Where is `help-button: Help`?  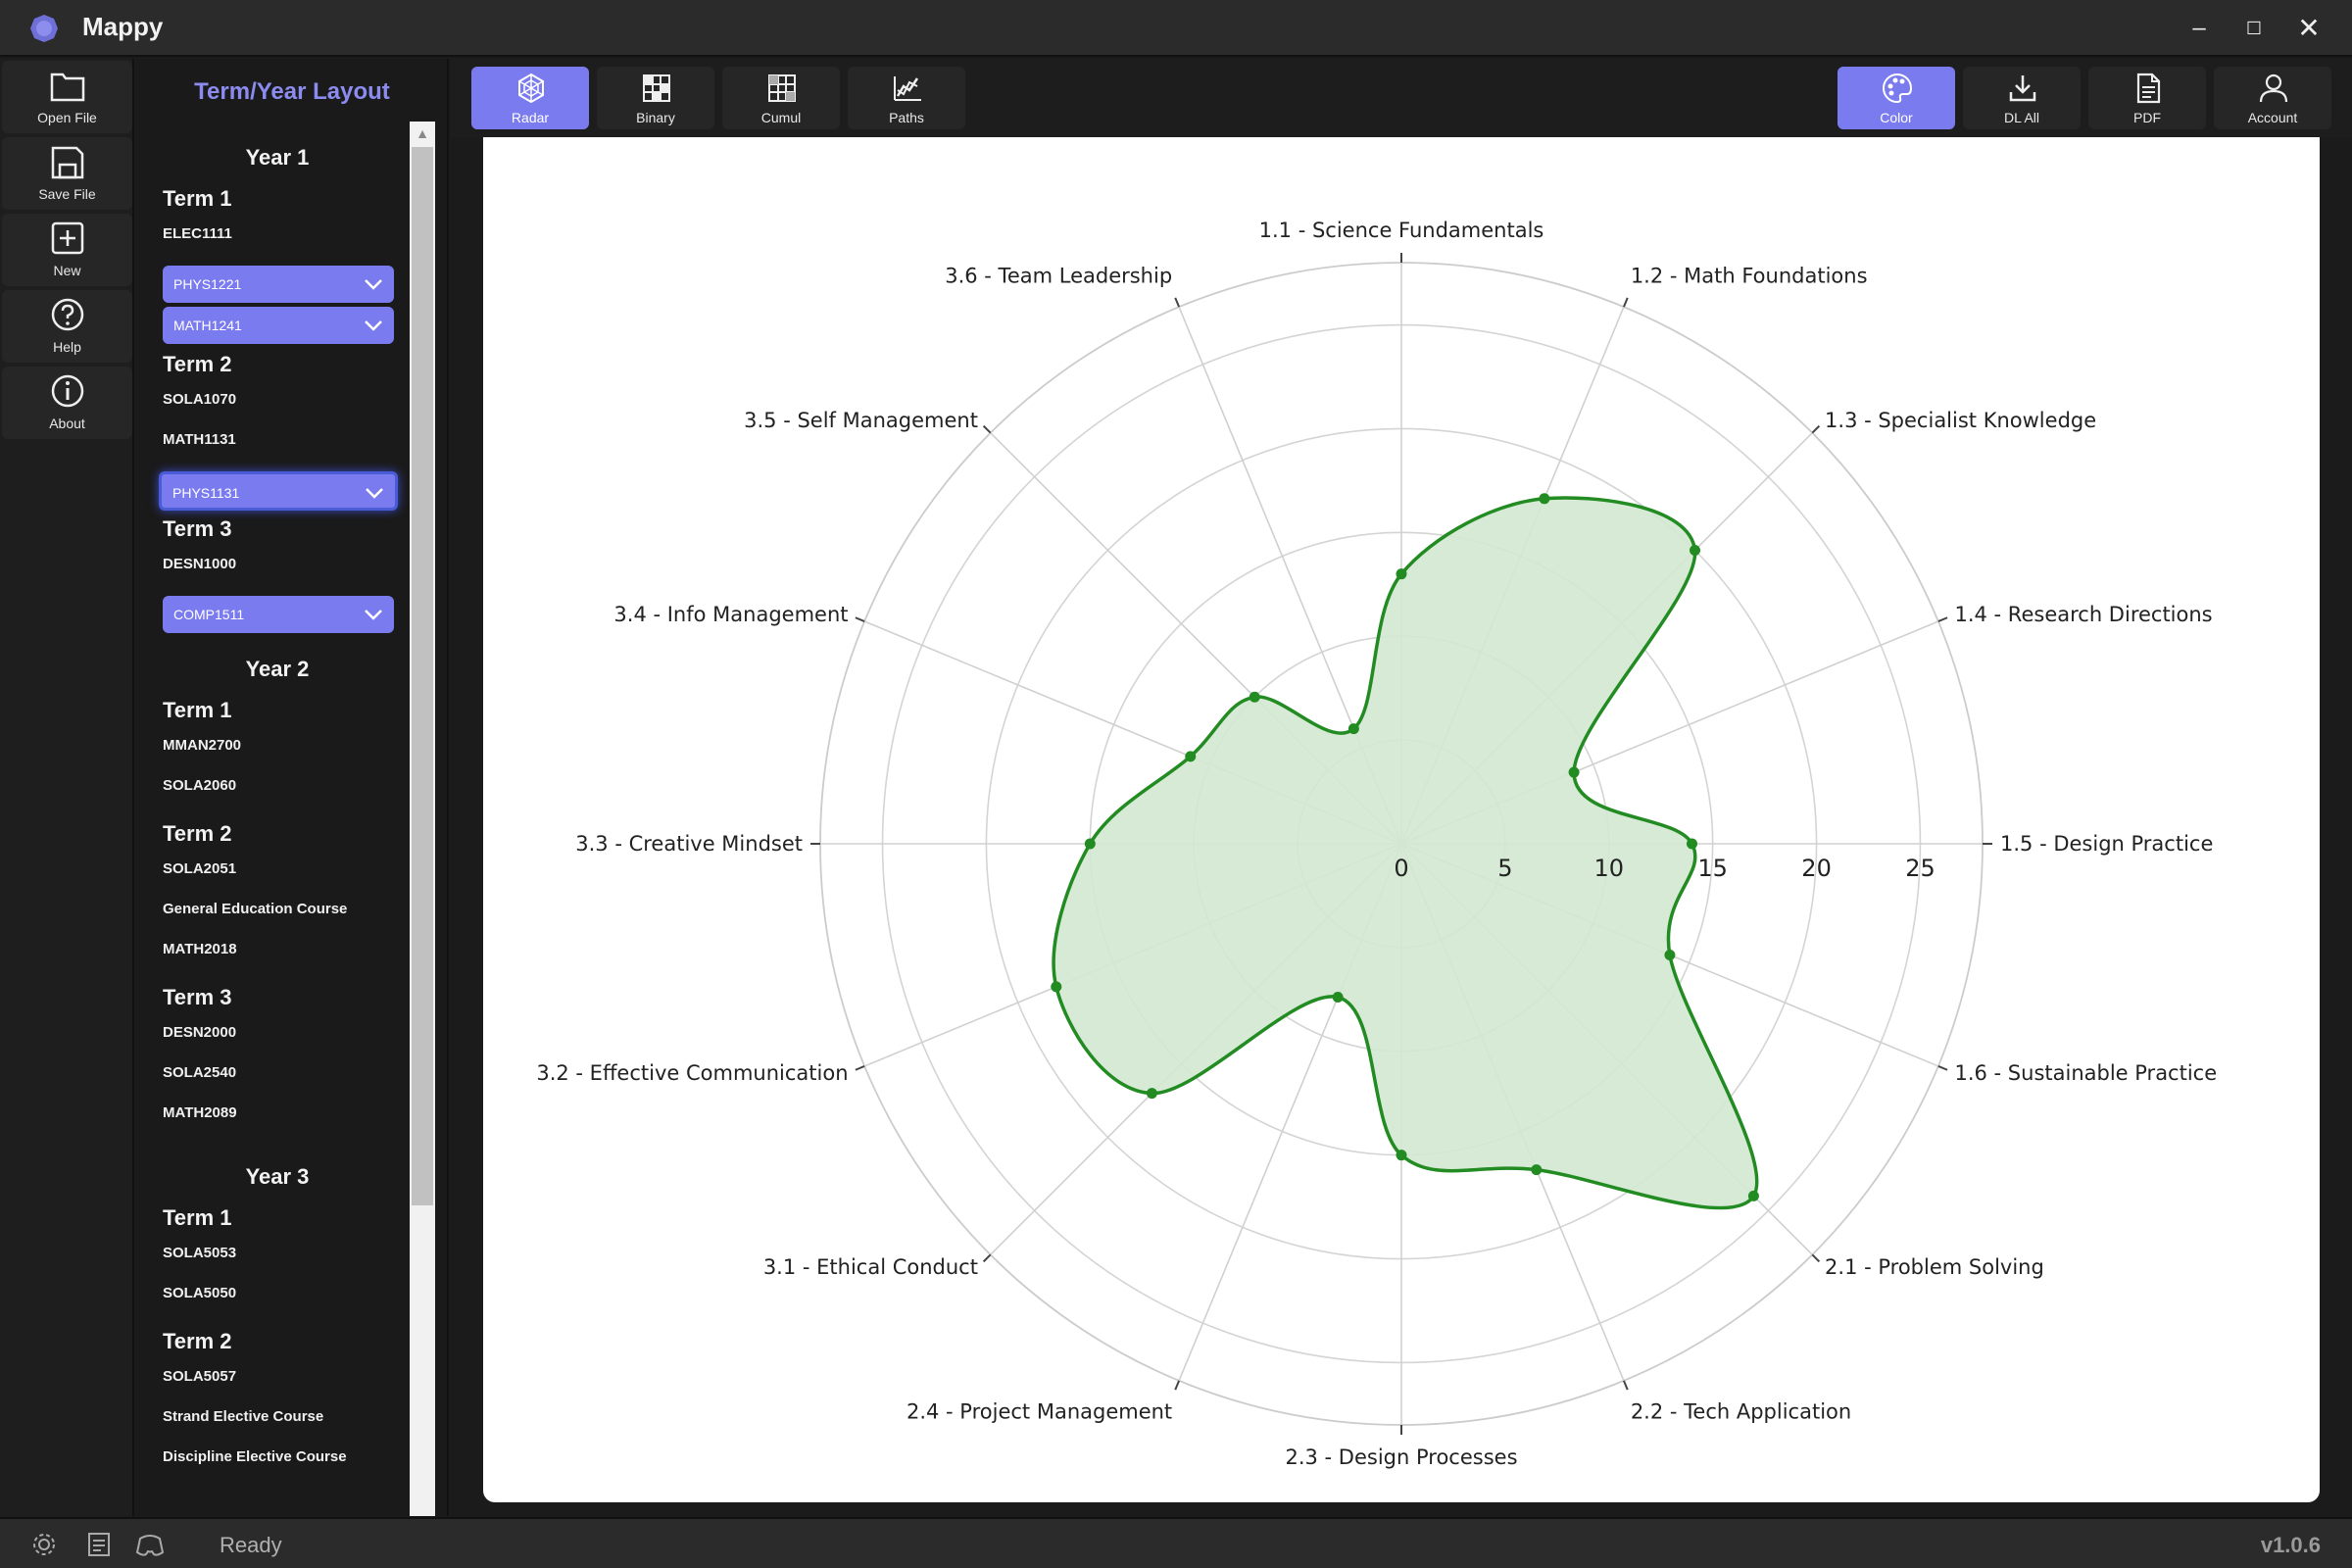 help-button: Help is located at coordinates (67, 326).